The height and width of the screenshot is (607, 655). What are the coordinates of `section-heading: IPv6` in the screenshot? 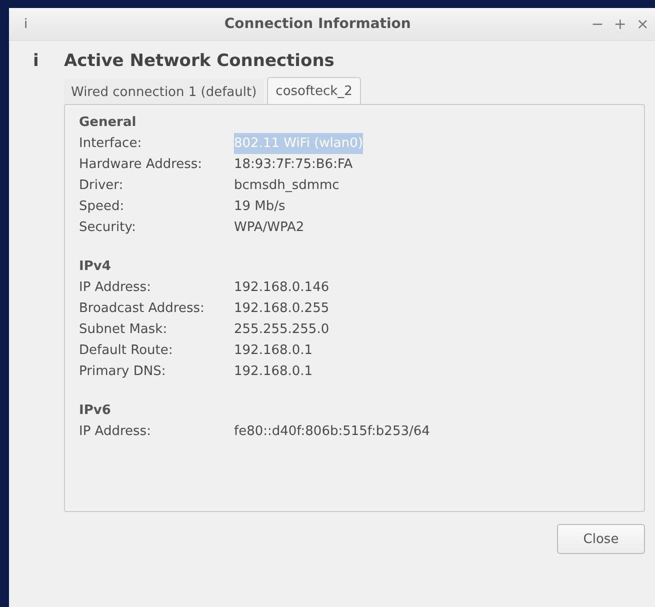 It's located at (95, 410).